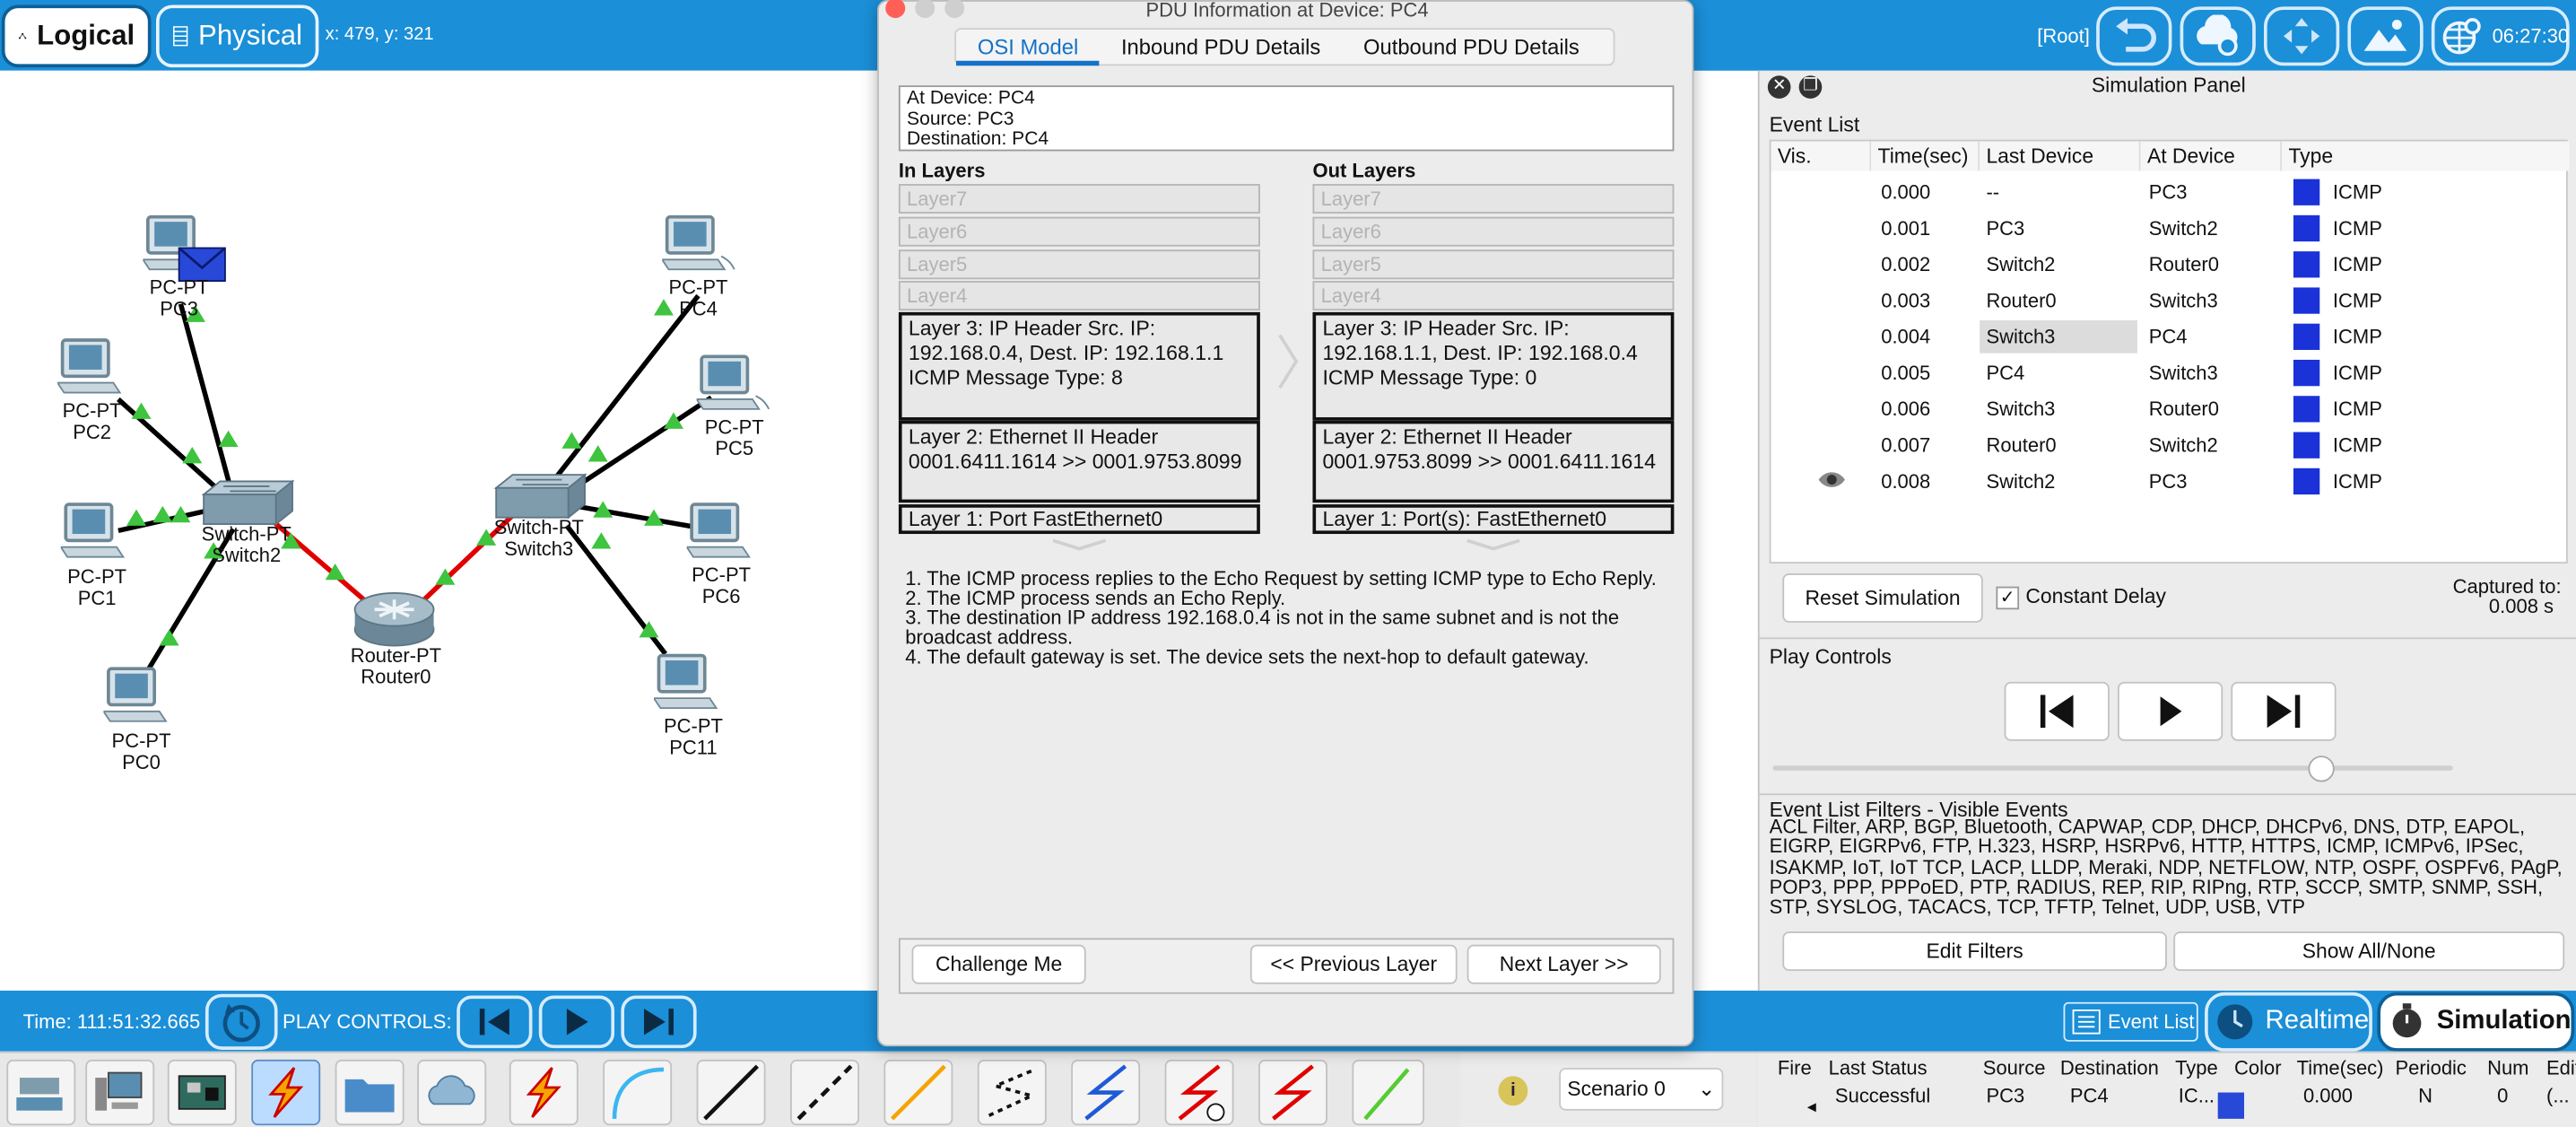  I want to click on router0-icon, so click(394, 619).